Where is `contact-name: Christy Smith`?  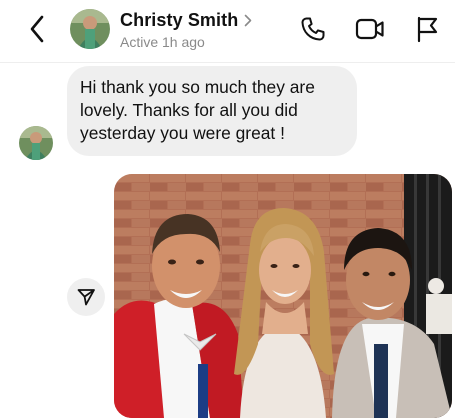
contact-name: Christy Smith is located at coordinates (179, 19).